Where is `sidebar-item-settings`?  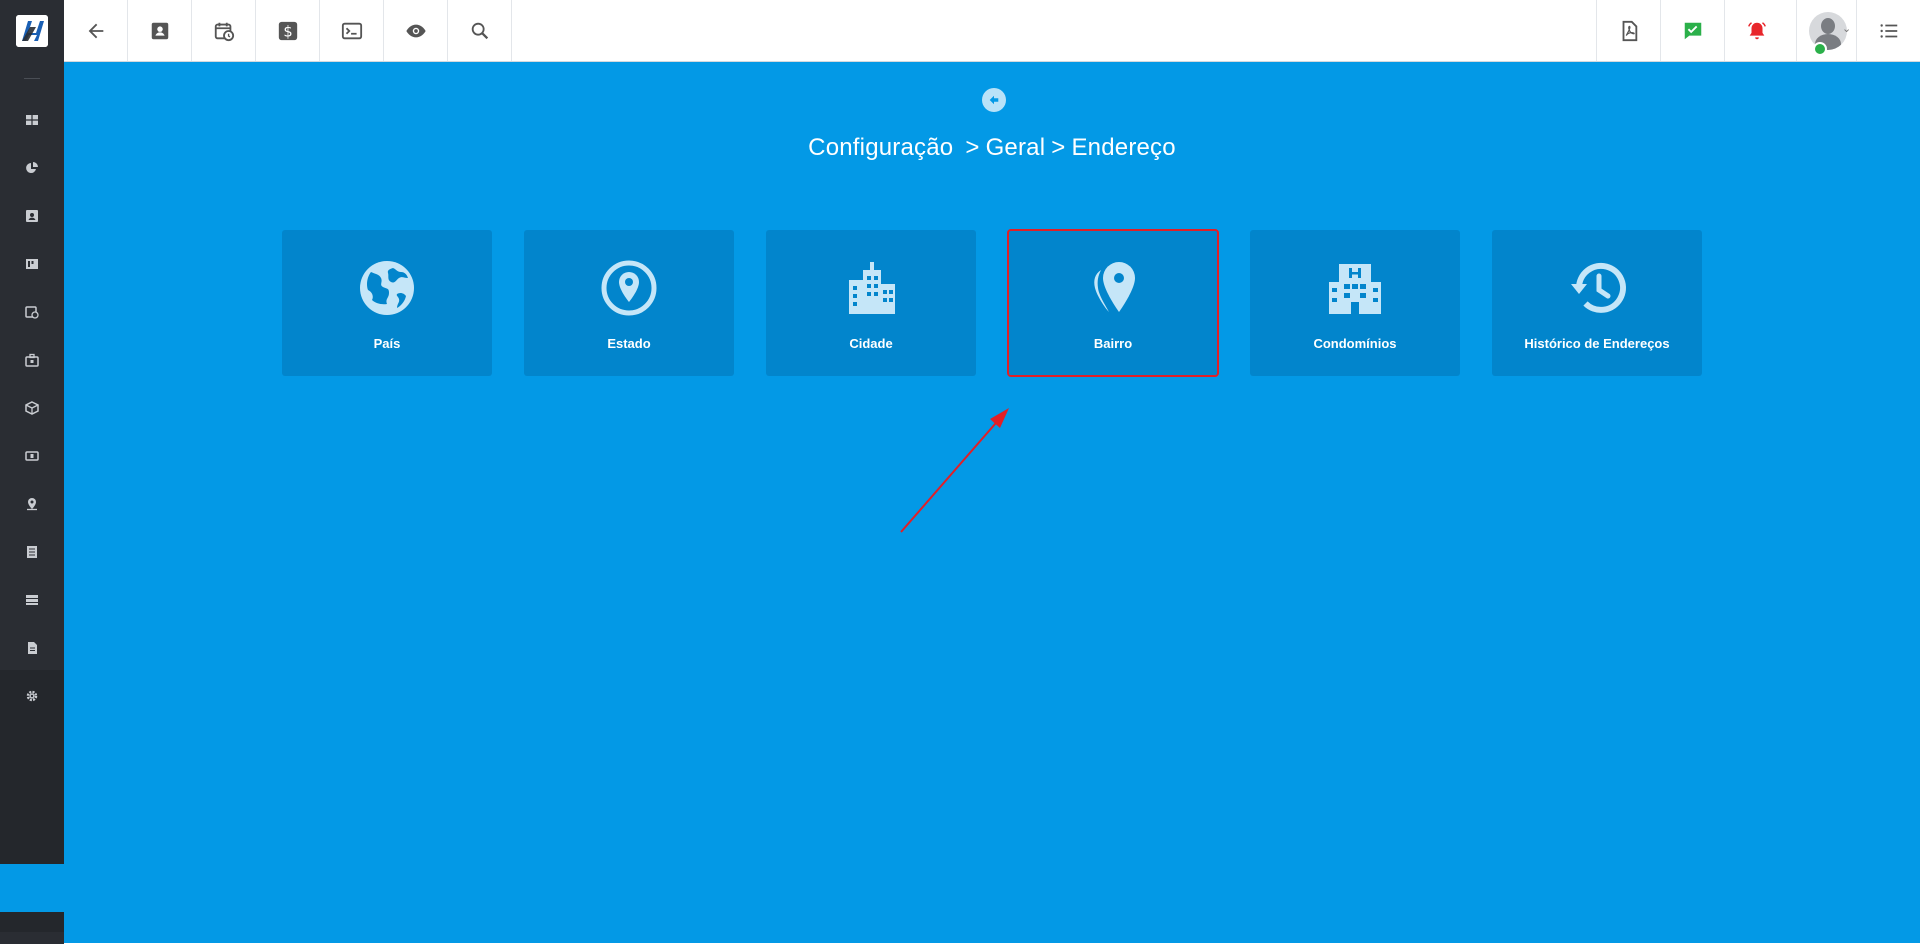 sidebar-item-settings is located at coordinates (32, 696).